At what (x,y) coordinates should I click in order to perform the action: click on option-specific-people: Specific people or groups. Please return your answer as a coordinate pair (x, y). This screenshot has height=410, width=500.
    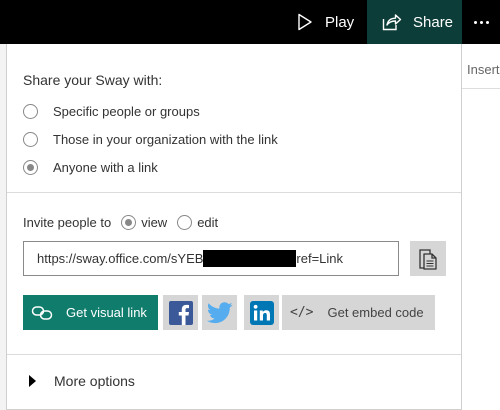
    Looking at the image, I should click on (111, 111).